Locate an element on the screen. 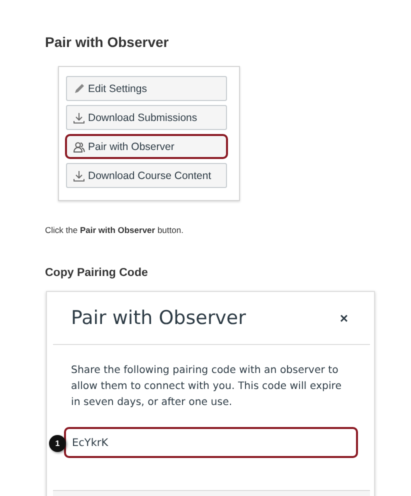  instruction-text: Click the Pair with Observer button. is located at coordinates (114, 230).